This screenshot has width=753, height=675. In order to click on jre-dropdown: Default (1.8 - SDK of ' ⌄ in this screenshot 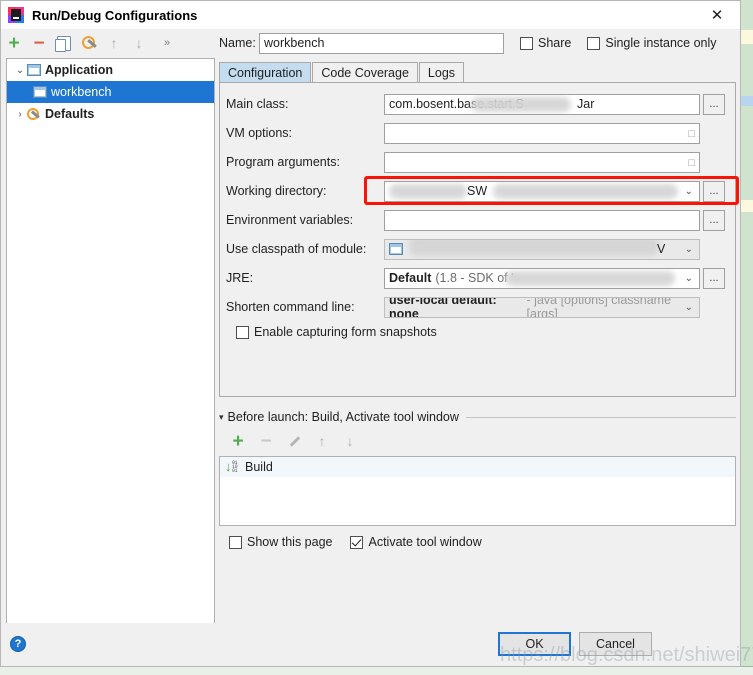, I will do `click(542, 278)`.